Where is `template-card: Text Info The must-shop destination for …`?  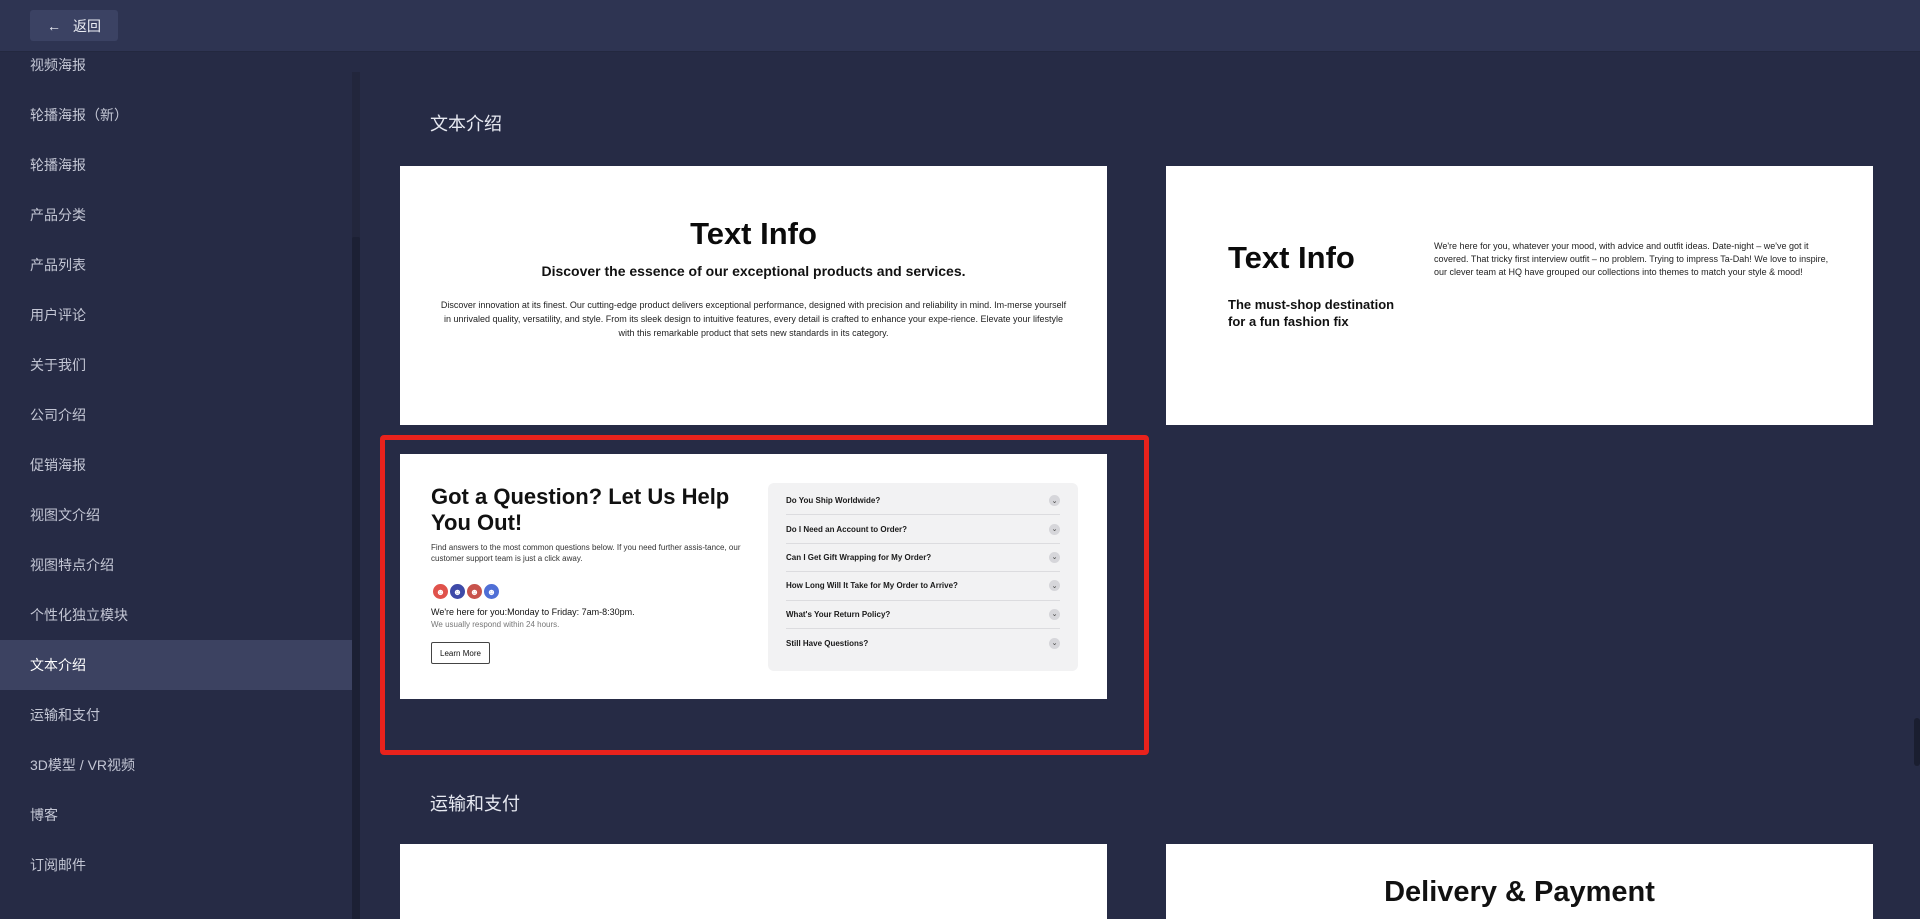 template-card: Text Info The must-shop destination for … is located at coordinates (1519, 295).